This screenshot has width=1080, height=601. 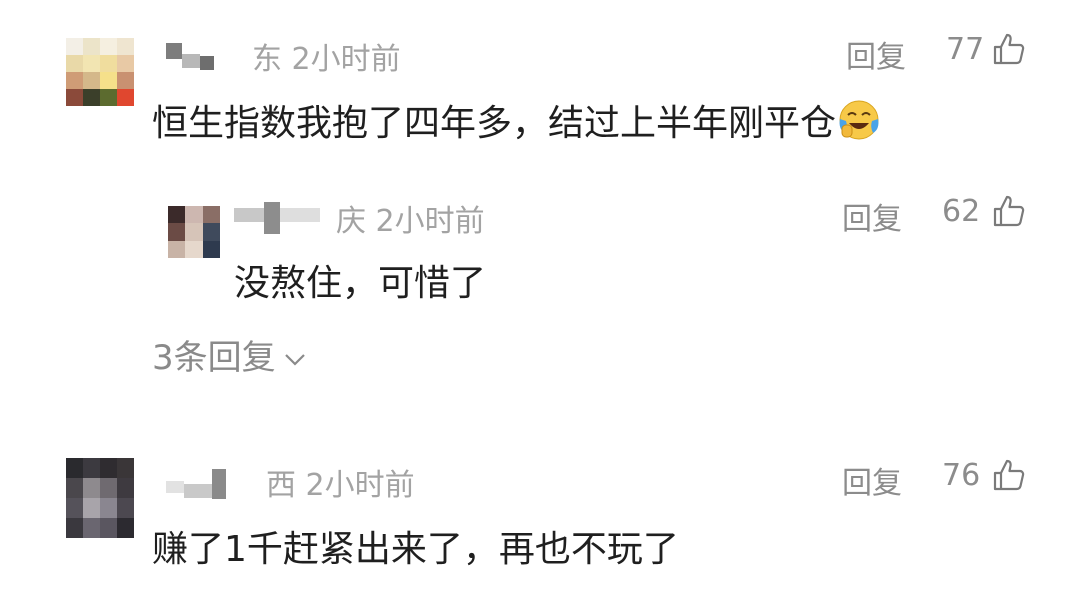 I want to click on more-replies-label: 3条回复, so click(x=214, y=358).